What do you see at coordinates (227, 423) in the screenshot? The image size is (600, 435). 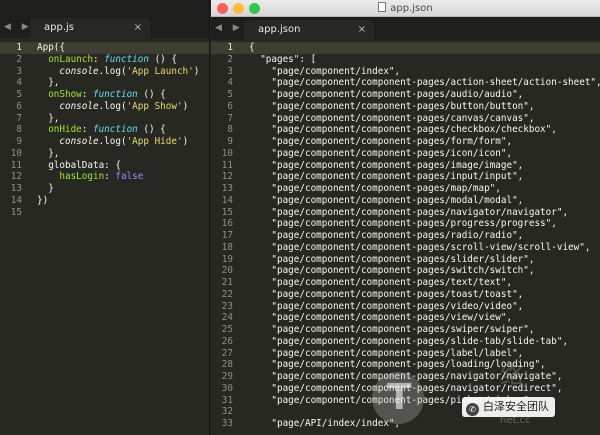 I see `line-number: 33` at bounding box center [227, 423].